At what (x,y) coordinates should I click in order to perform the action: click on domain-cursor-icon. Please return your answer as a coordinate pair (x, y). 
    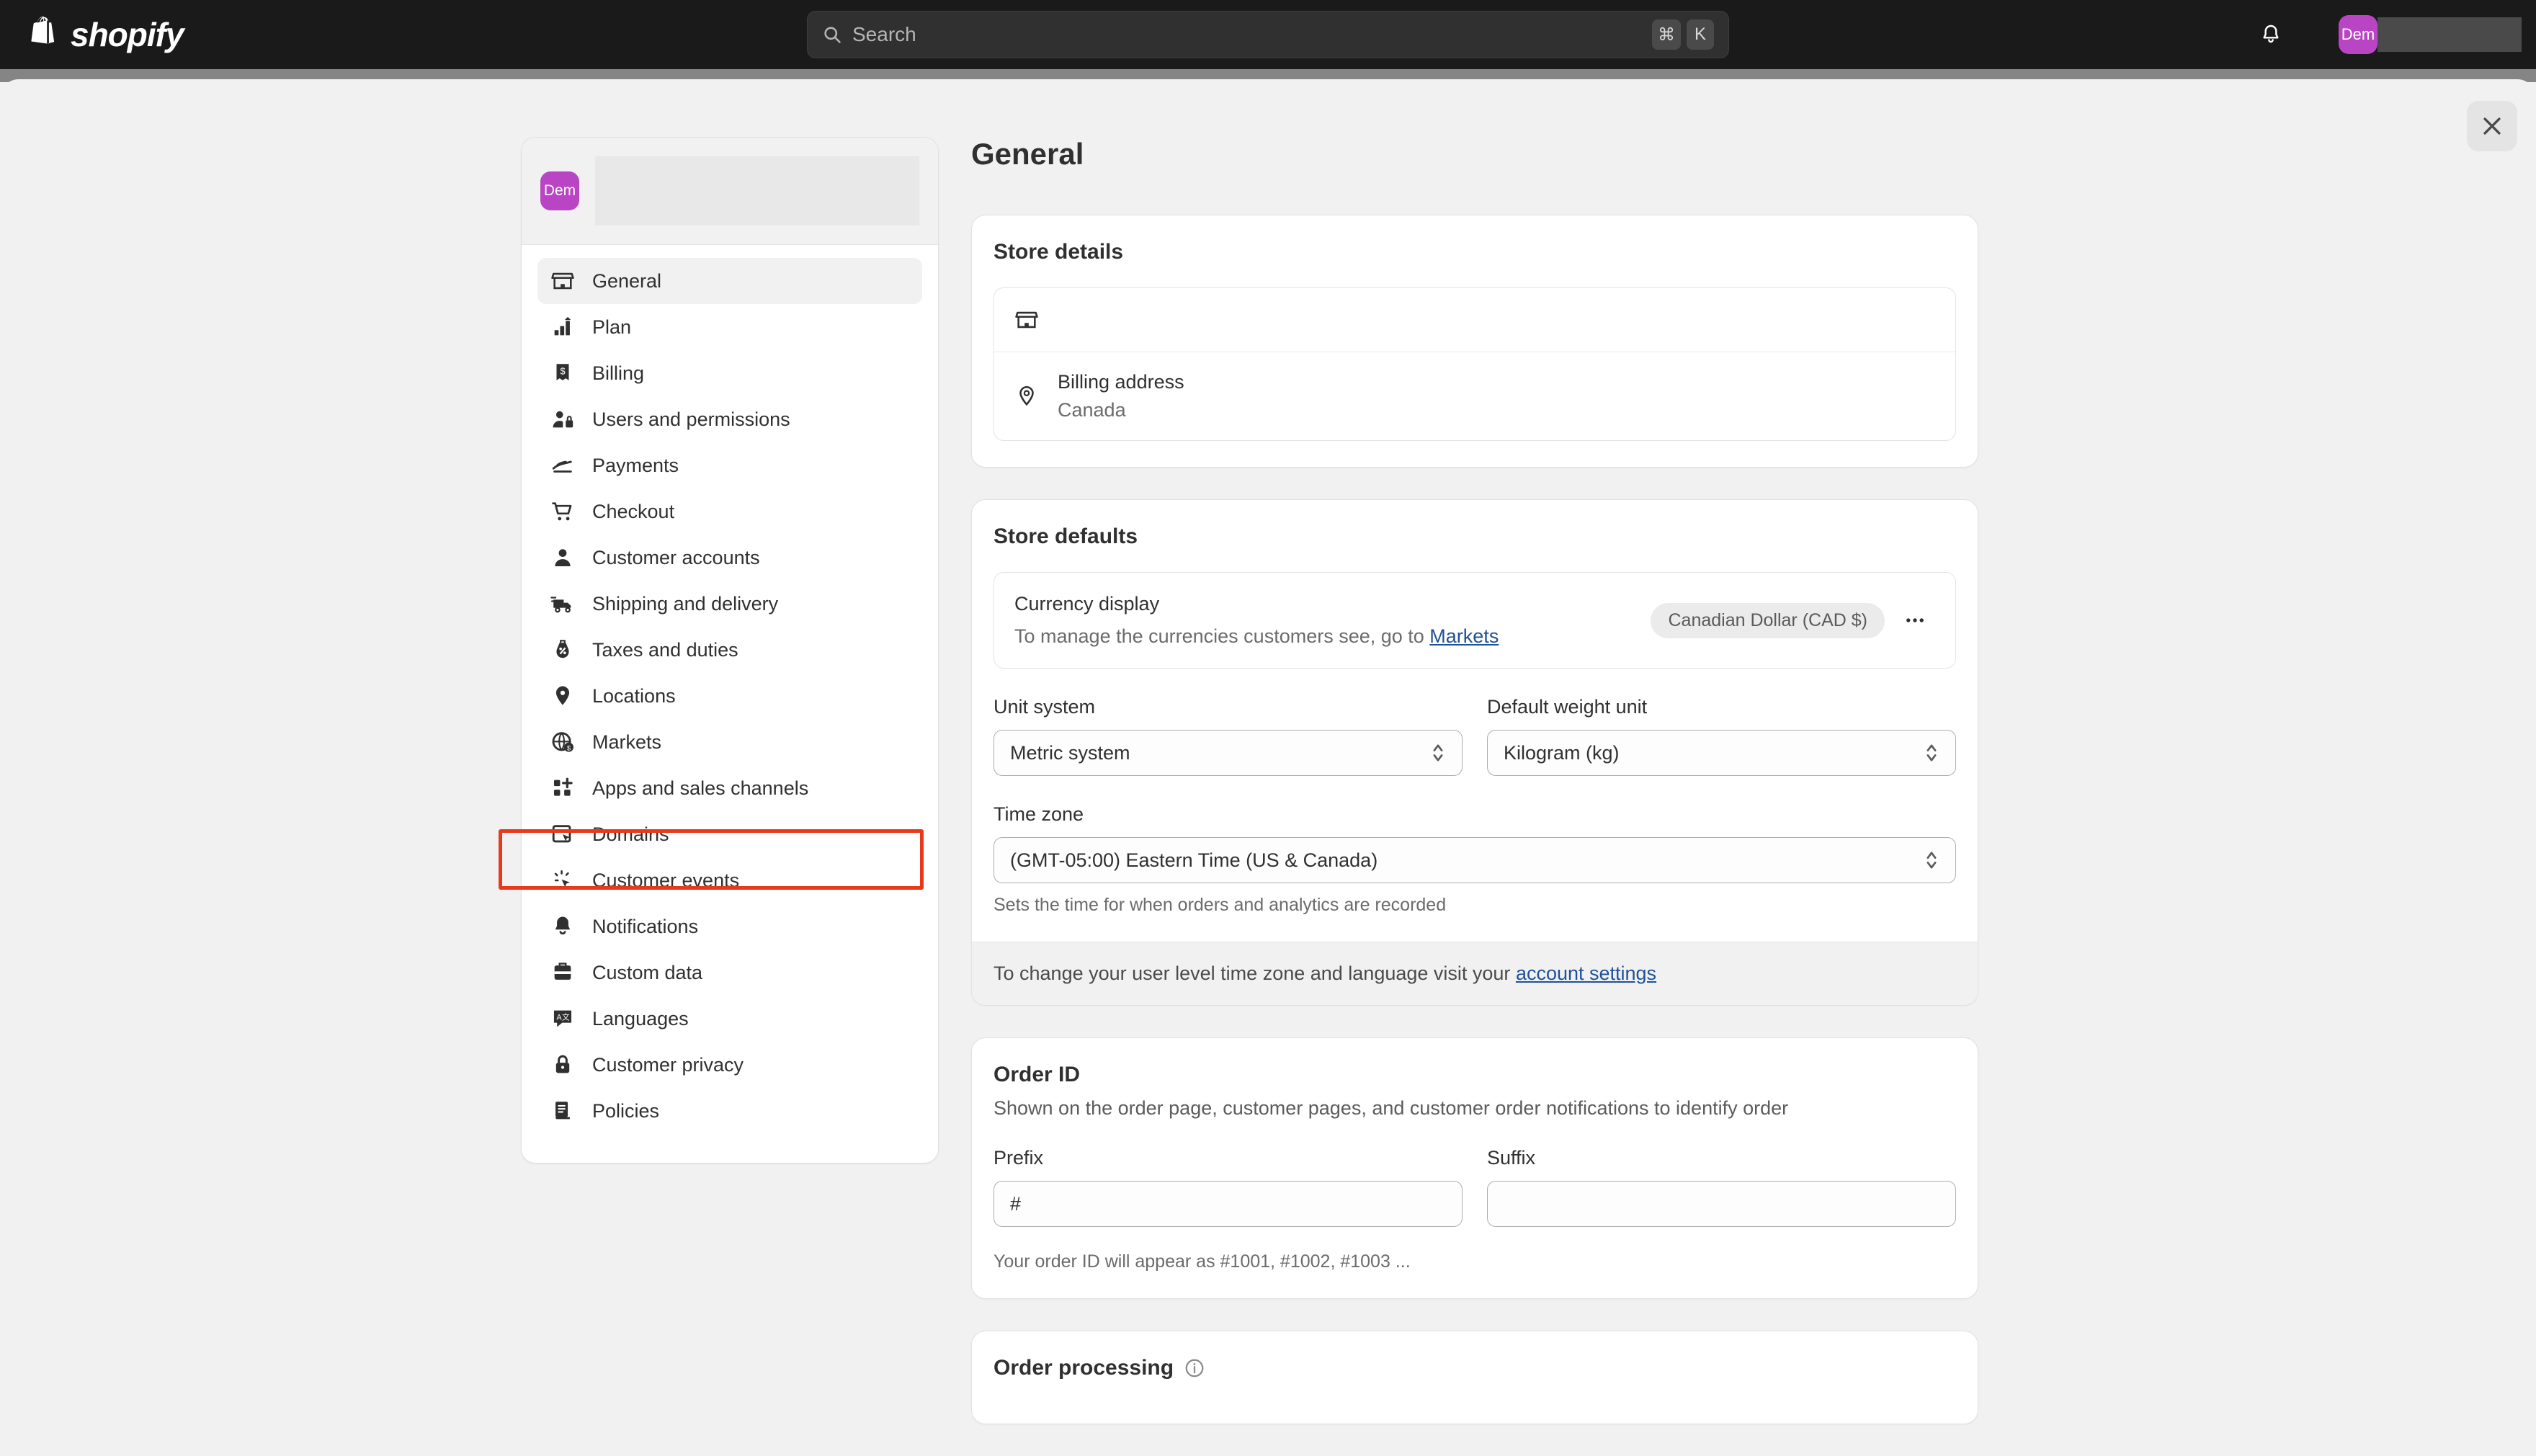
    Looking at the image, I should click on (561, 834).